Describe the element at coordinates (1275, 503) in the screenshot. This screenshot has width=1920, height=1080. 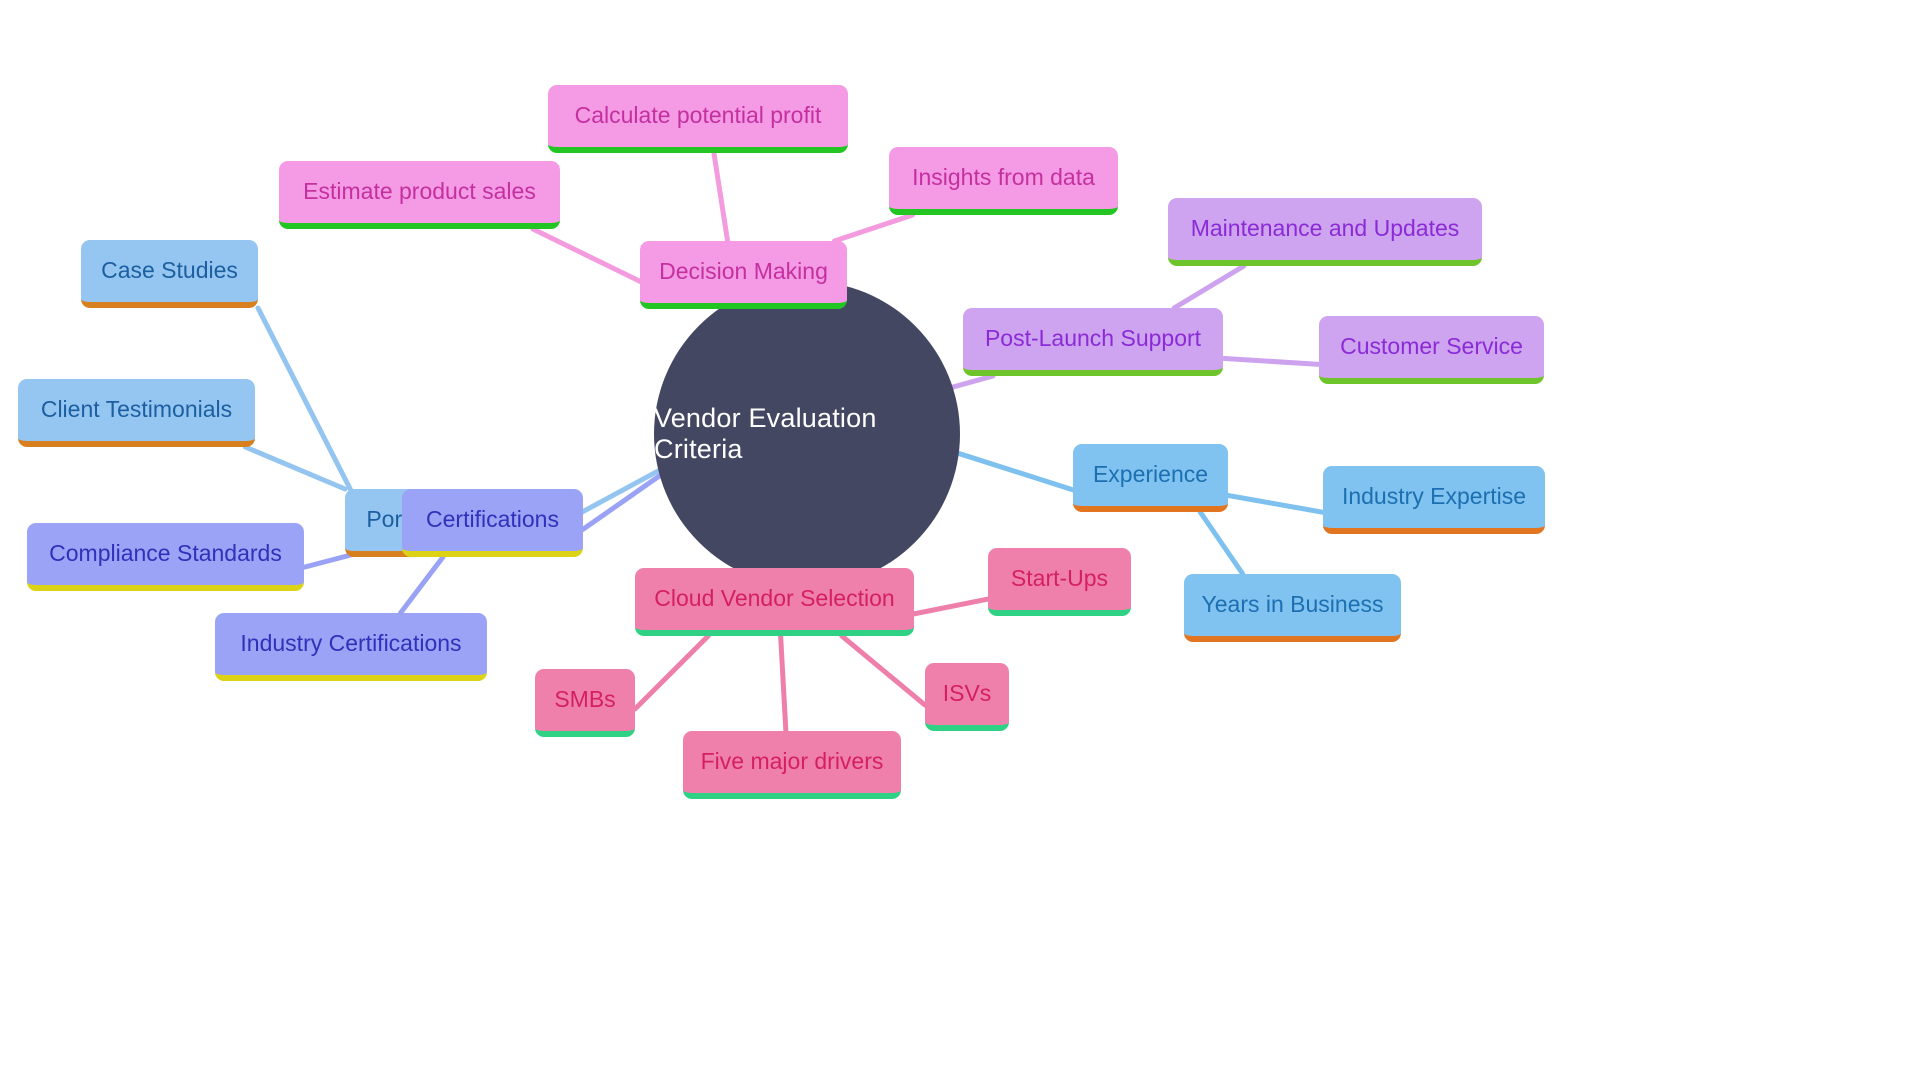
I see `edge-experience-to-industry-expertise` at that location.